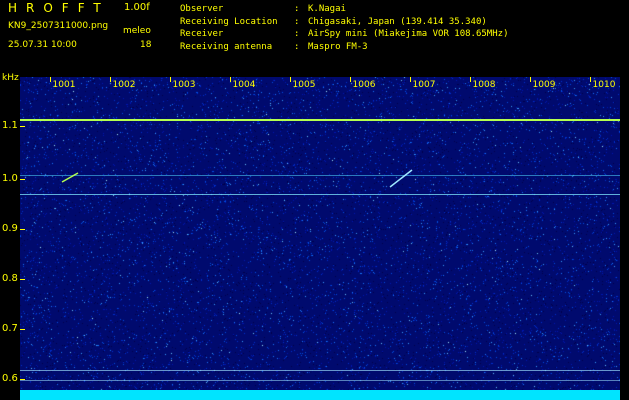 This screenshot has width=629, height=400. What do you see at coordinates (137, 31) in the screenshot?
I see `station-label: meleo` at bounding box center [137, 31].